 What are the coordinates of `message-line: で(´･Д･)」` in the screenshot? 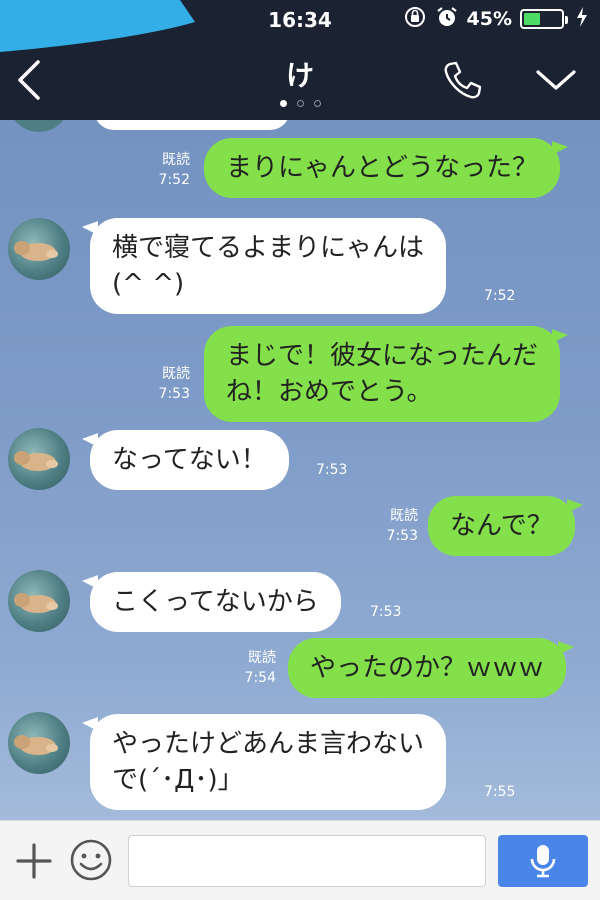 It's located at (178, 780).